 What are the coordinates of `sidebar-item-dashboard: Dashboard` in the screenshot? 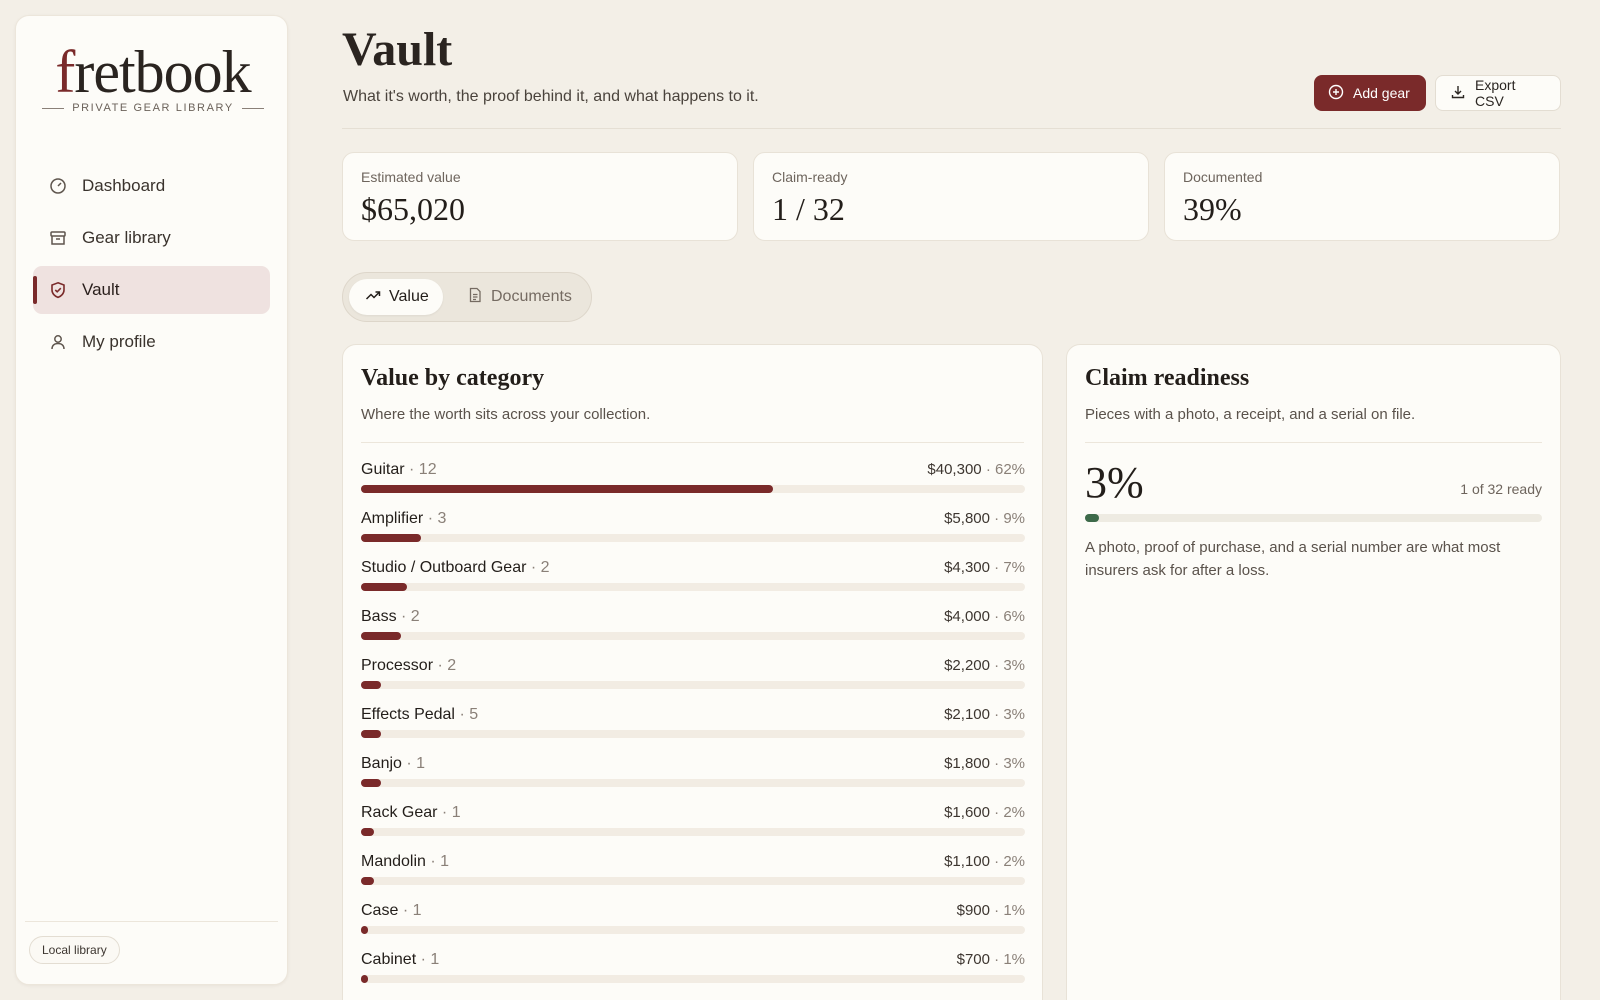 It's located at (151, 186).